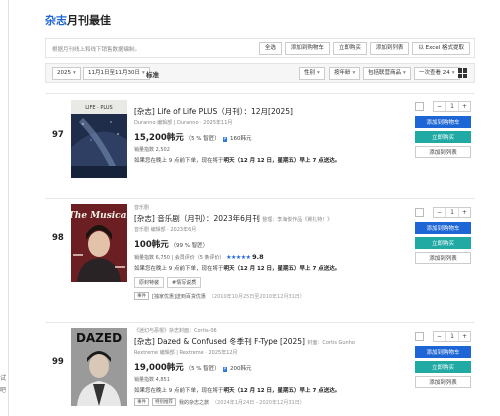  Describe the element at coordinates (241, 139) in the screenshot. I see `item-points: 160韩元` at that location.